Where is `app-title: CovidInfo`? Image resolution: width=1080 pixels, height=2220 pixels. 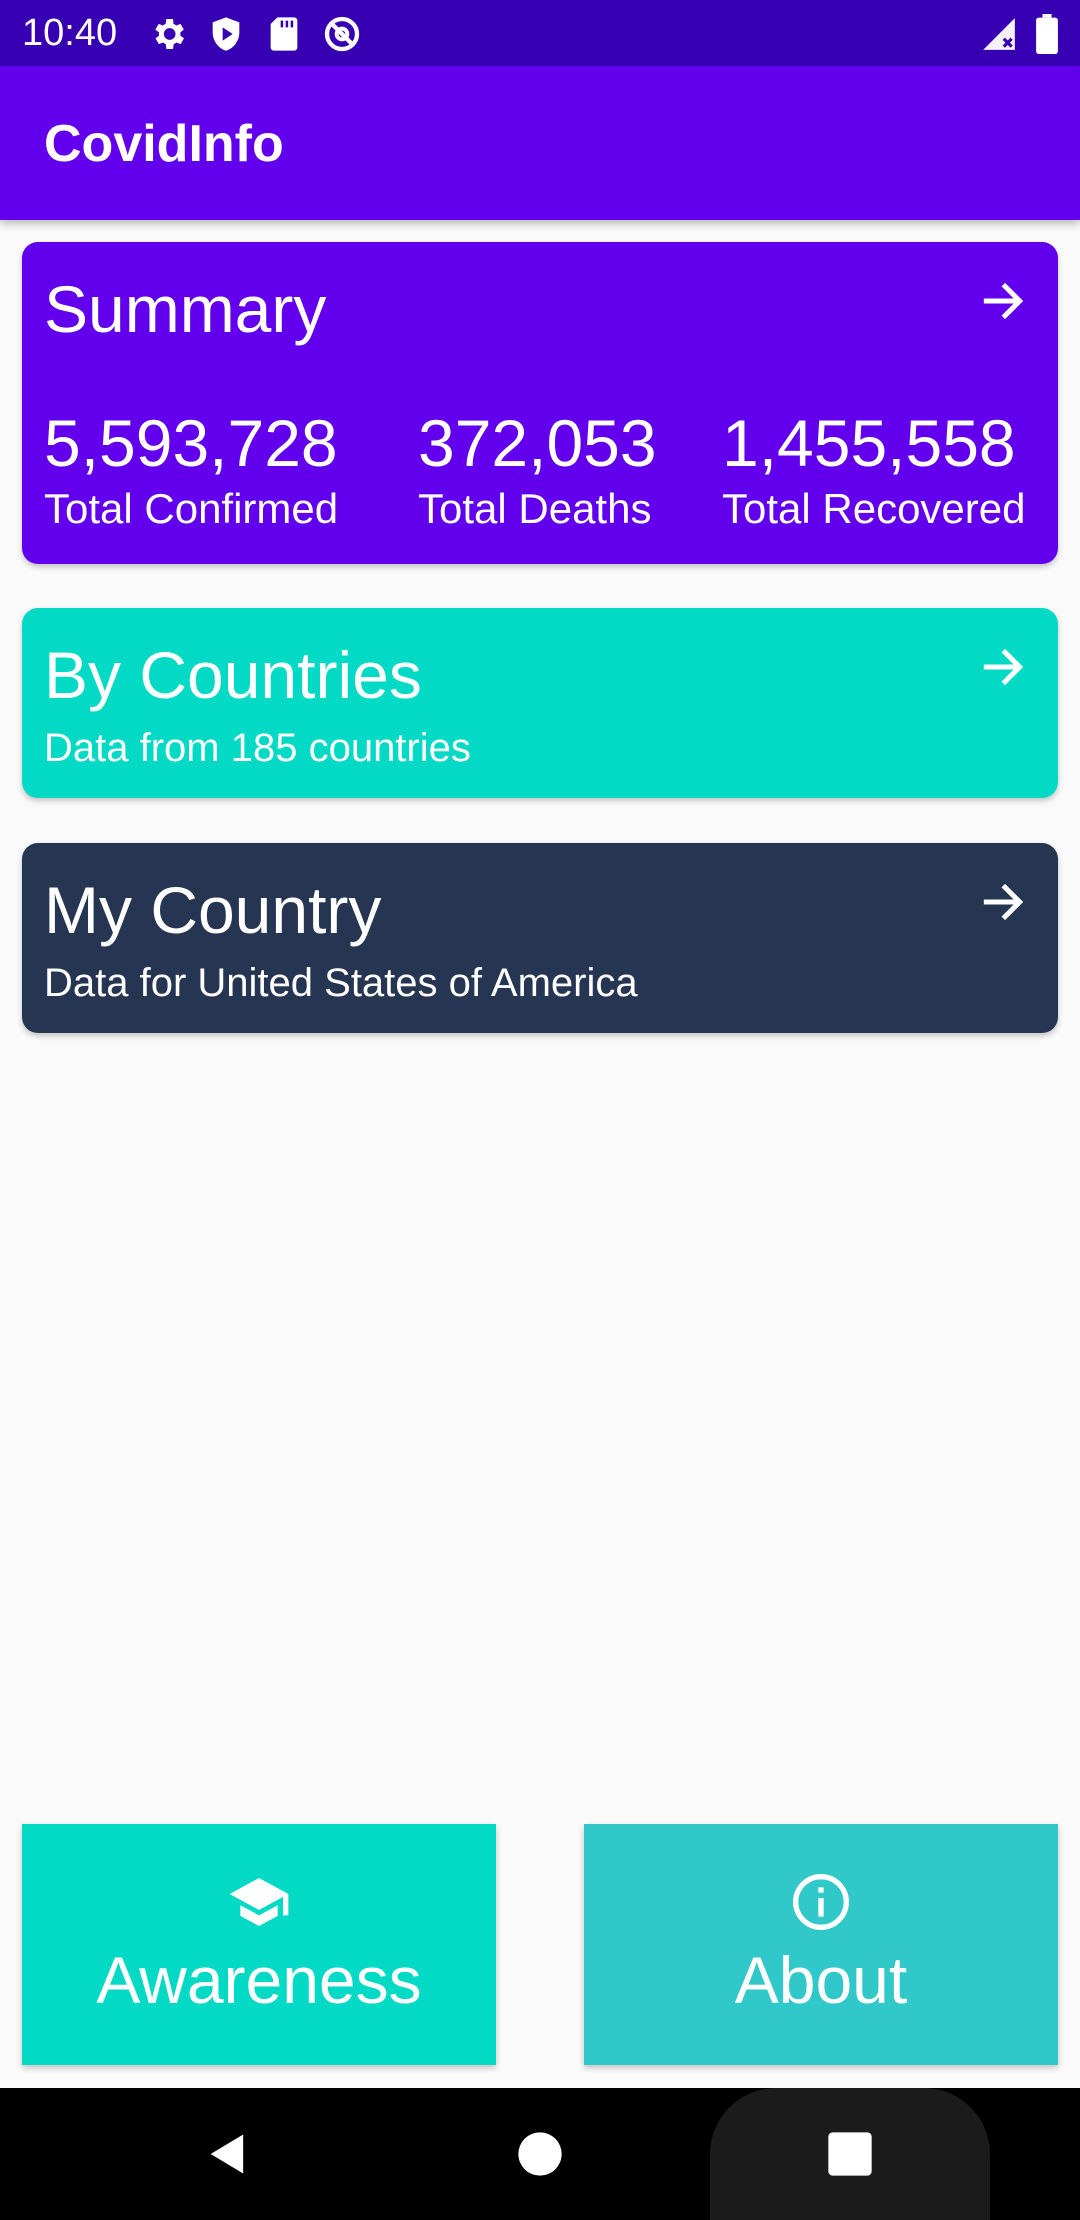 app-title: CovidInfo is located at coordinates (164, 144).